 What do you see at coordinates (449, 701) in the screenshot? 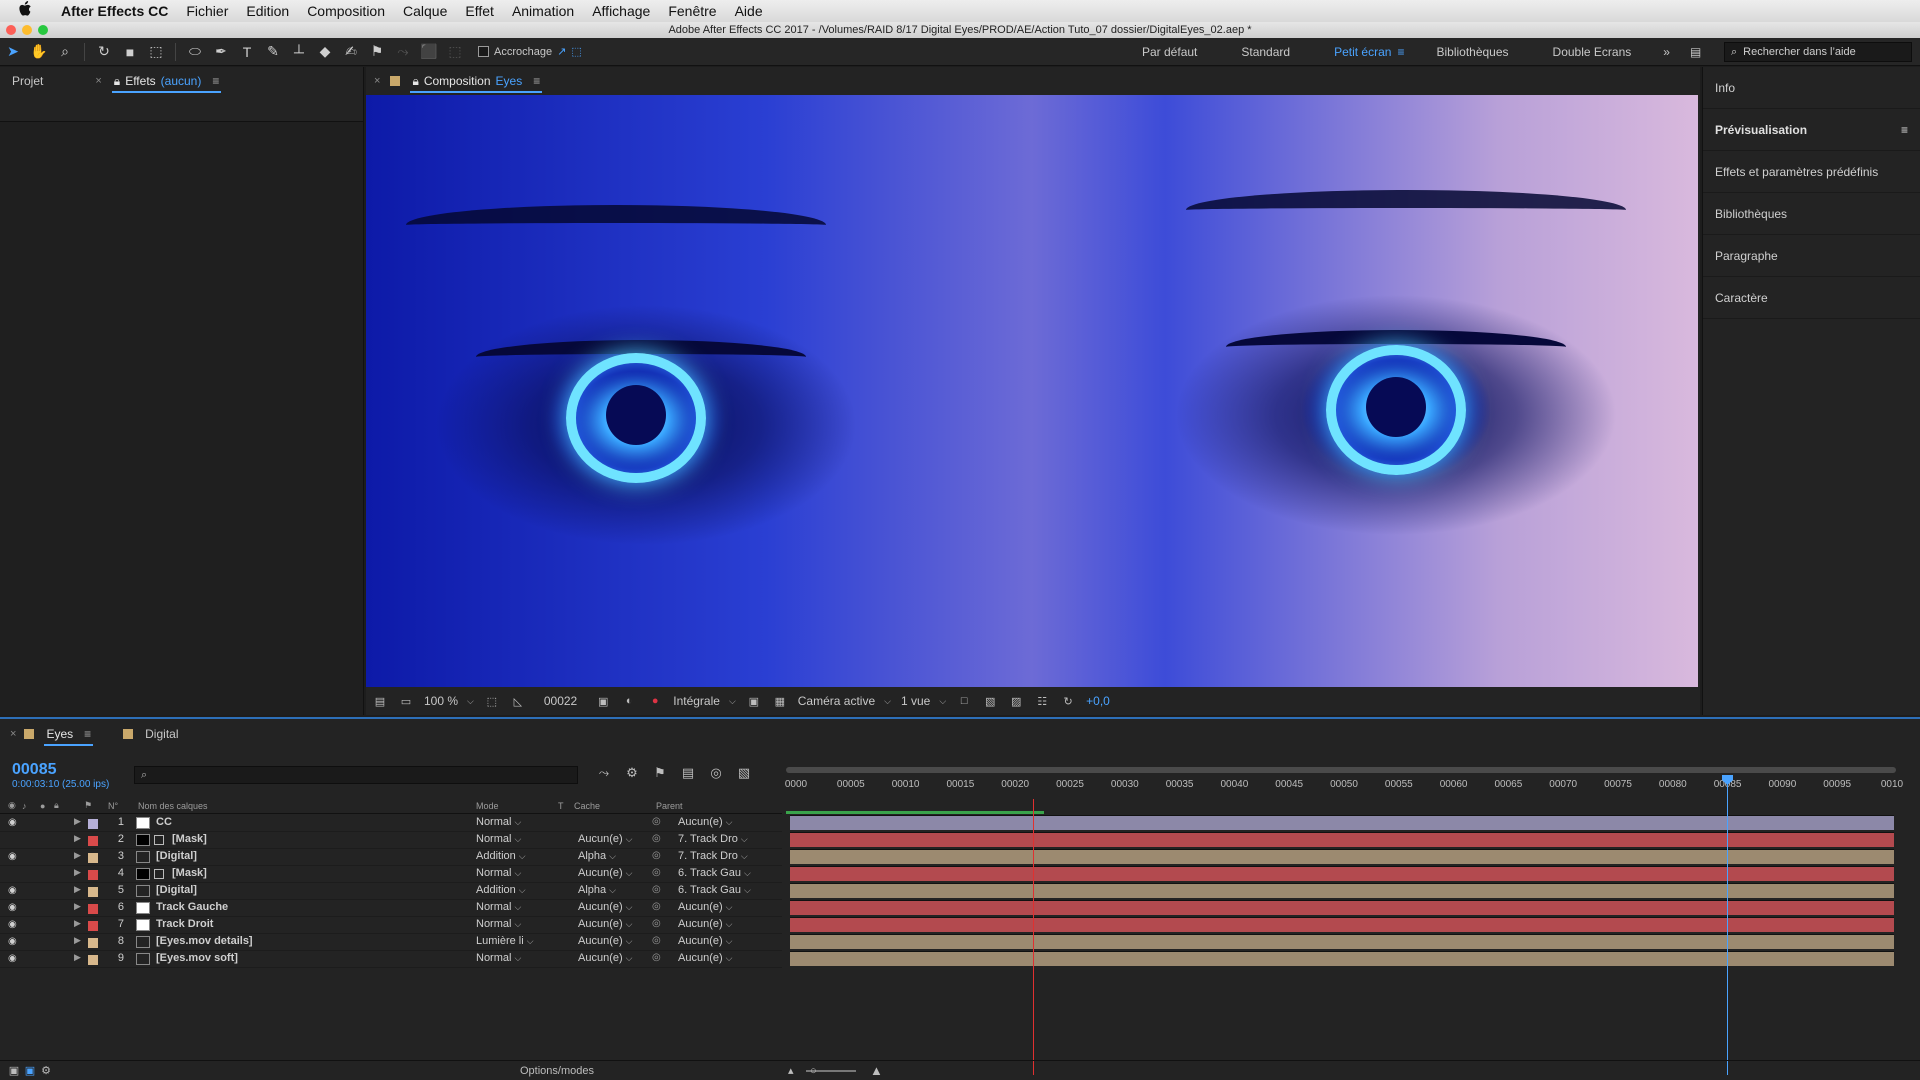
I see `zoom-dropdown: 100 % ⌵` at bounding box center [449, 701].